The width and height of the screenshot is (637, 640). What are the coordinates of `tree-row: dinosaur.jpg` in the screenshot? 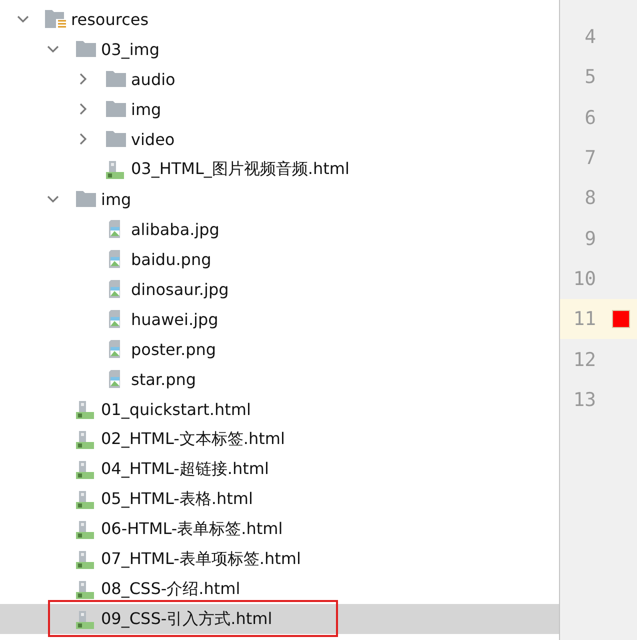 It's located at (280, 289).